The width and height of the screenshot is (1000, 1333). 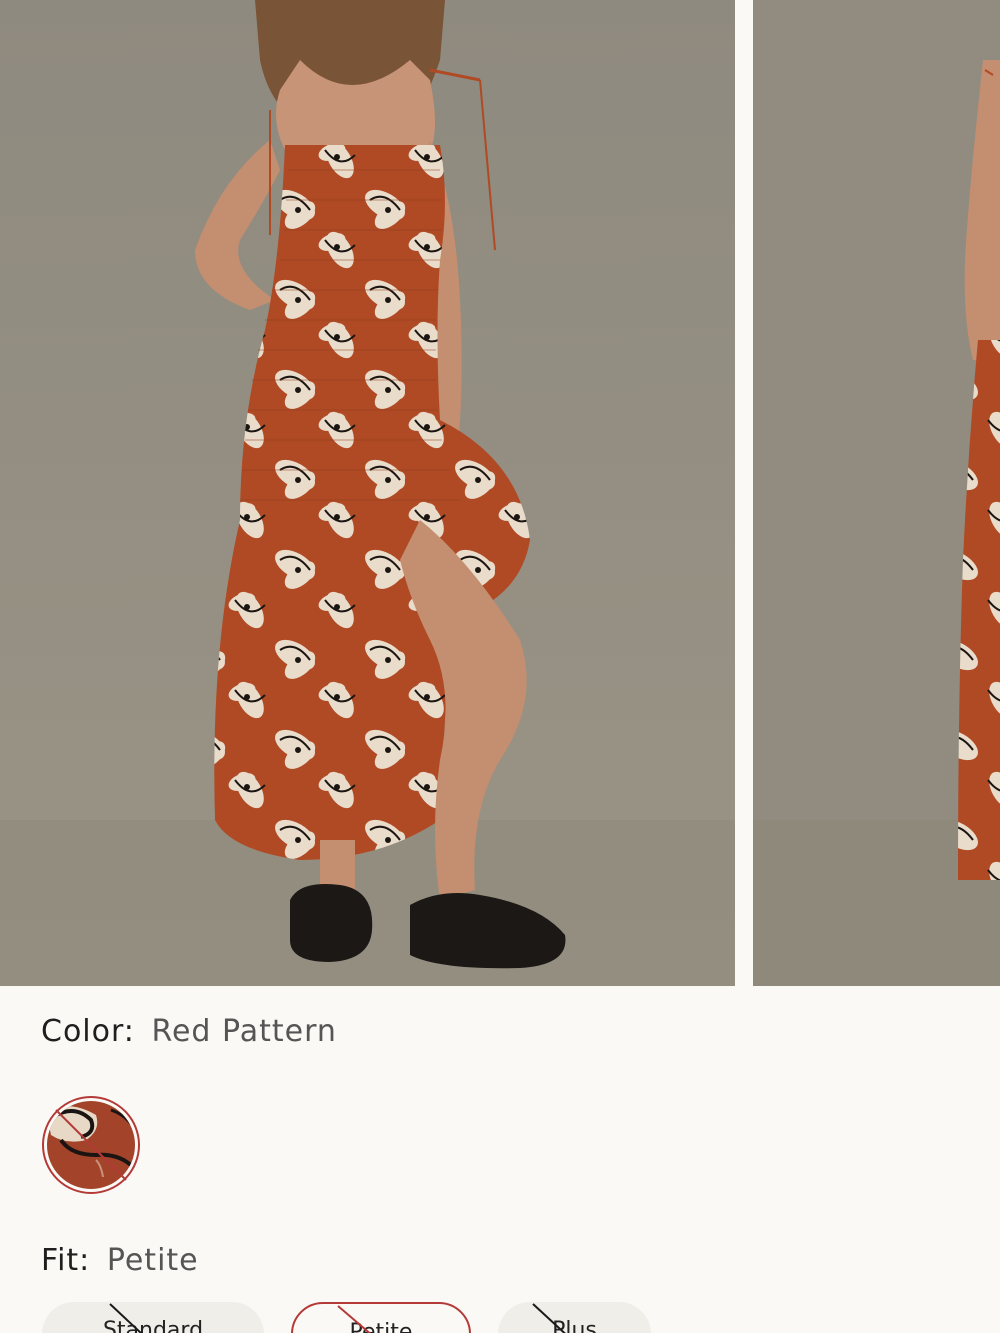 I want to click on fit-option-label: Standard, so click(x=153, y=1325).